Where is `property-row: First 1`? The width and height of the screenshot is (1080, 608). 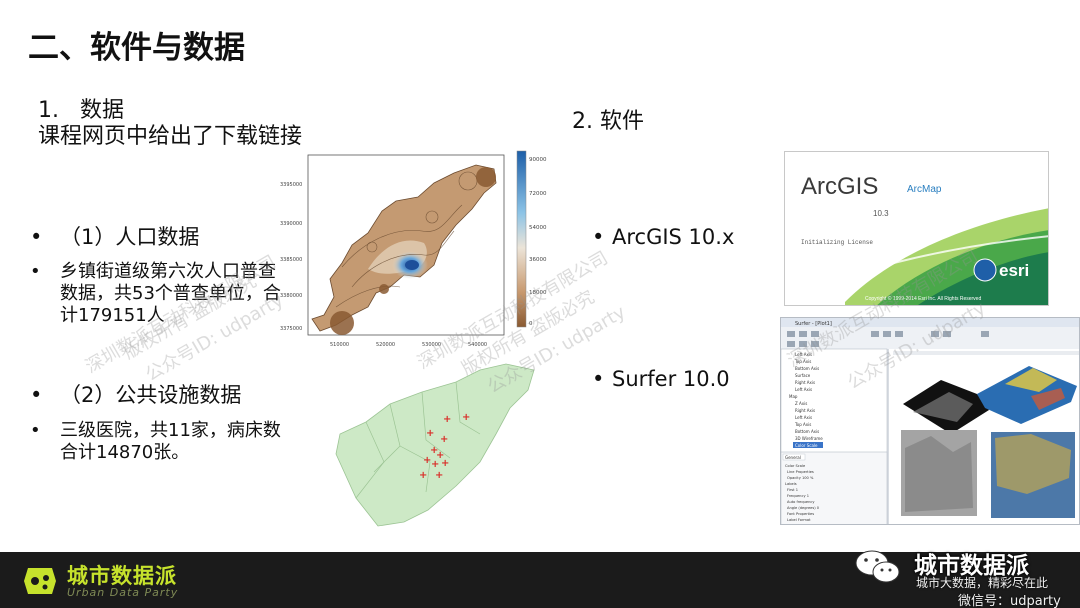
property-row: First 1 is located at coordinates (792, 490).